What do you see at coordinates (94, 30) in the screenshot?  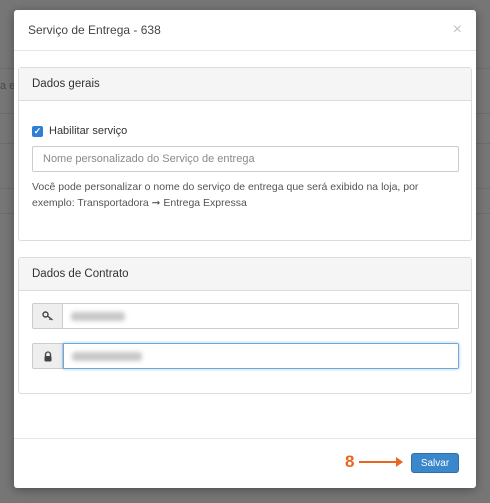 I see `modal-title: Serviço de Entrega - 638` at bounding box center [94, 30].